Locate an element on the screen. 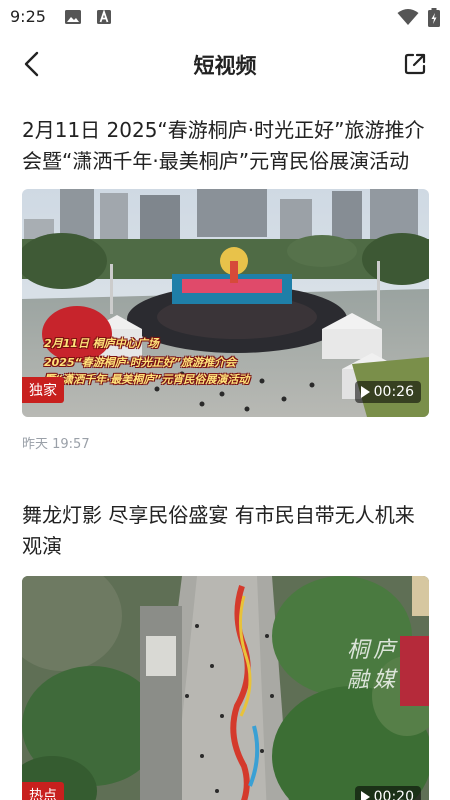  overlay-caption-line-3: 暨“潇洒千年·最美桐庐”元宵民俗展演活动 is located at coordinates (147, 379).